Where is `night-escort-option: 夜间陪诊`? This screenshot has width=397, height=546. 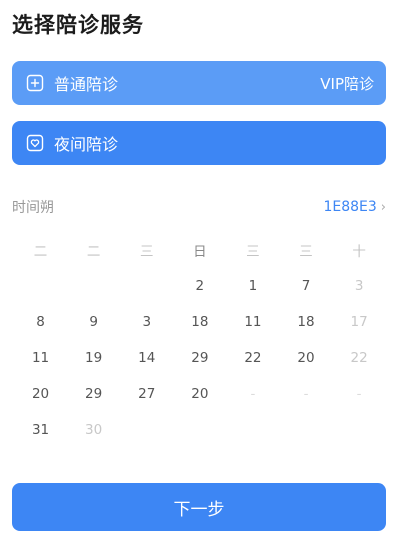 night-escort-option: 夜间陪诊 is located at coordinates (199, 143).